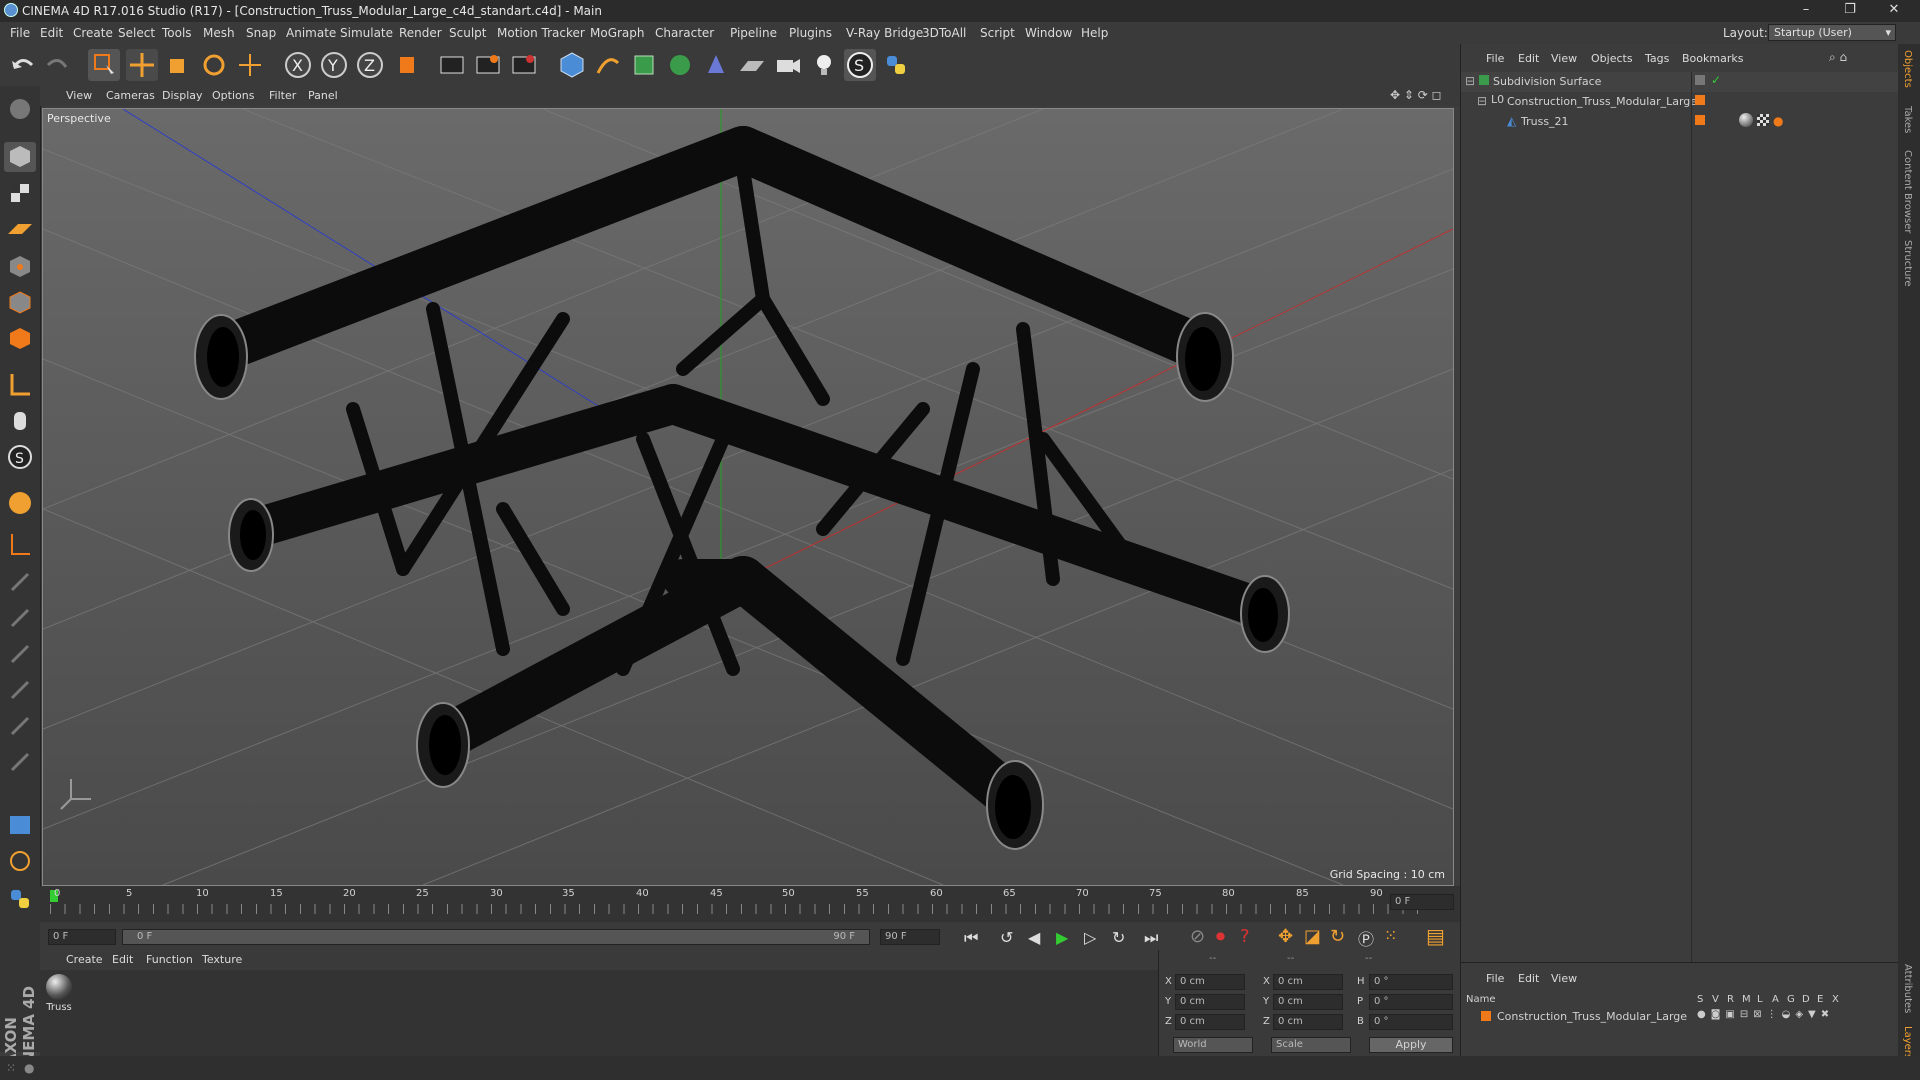 The image size is (1920, 1080). I want to click on rot-b-field: 0 °, so click(1411, 1022).